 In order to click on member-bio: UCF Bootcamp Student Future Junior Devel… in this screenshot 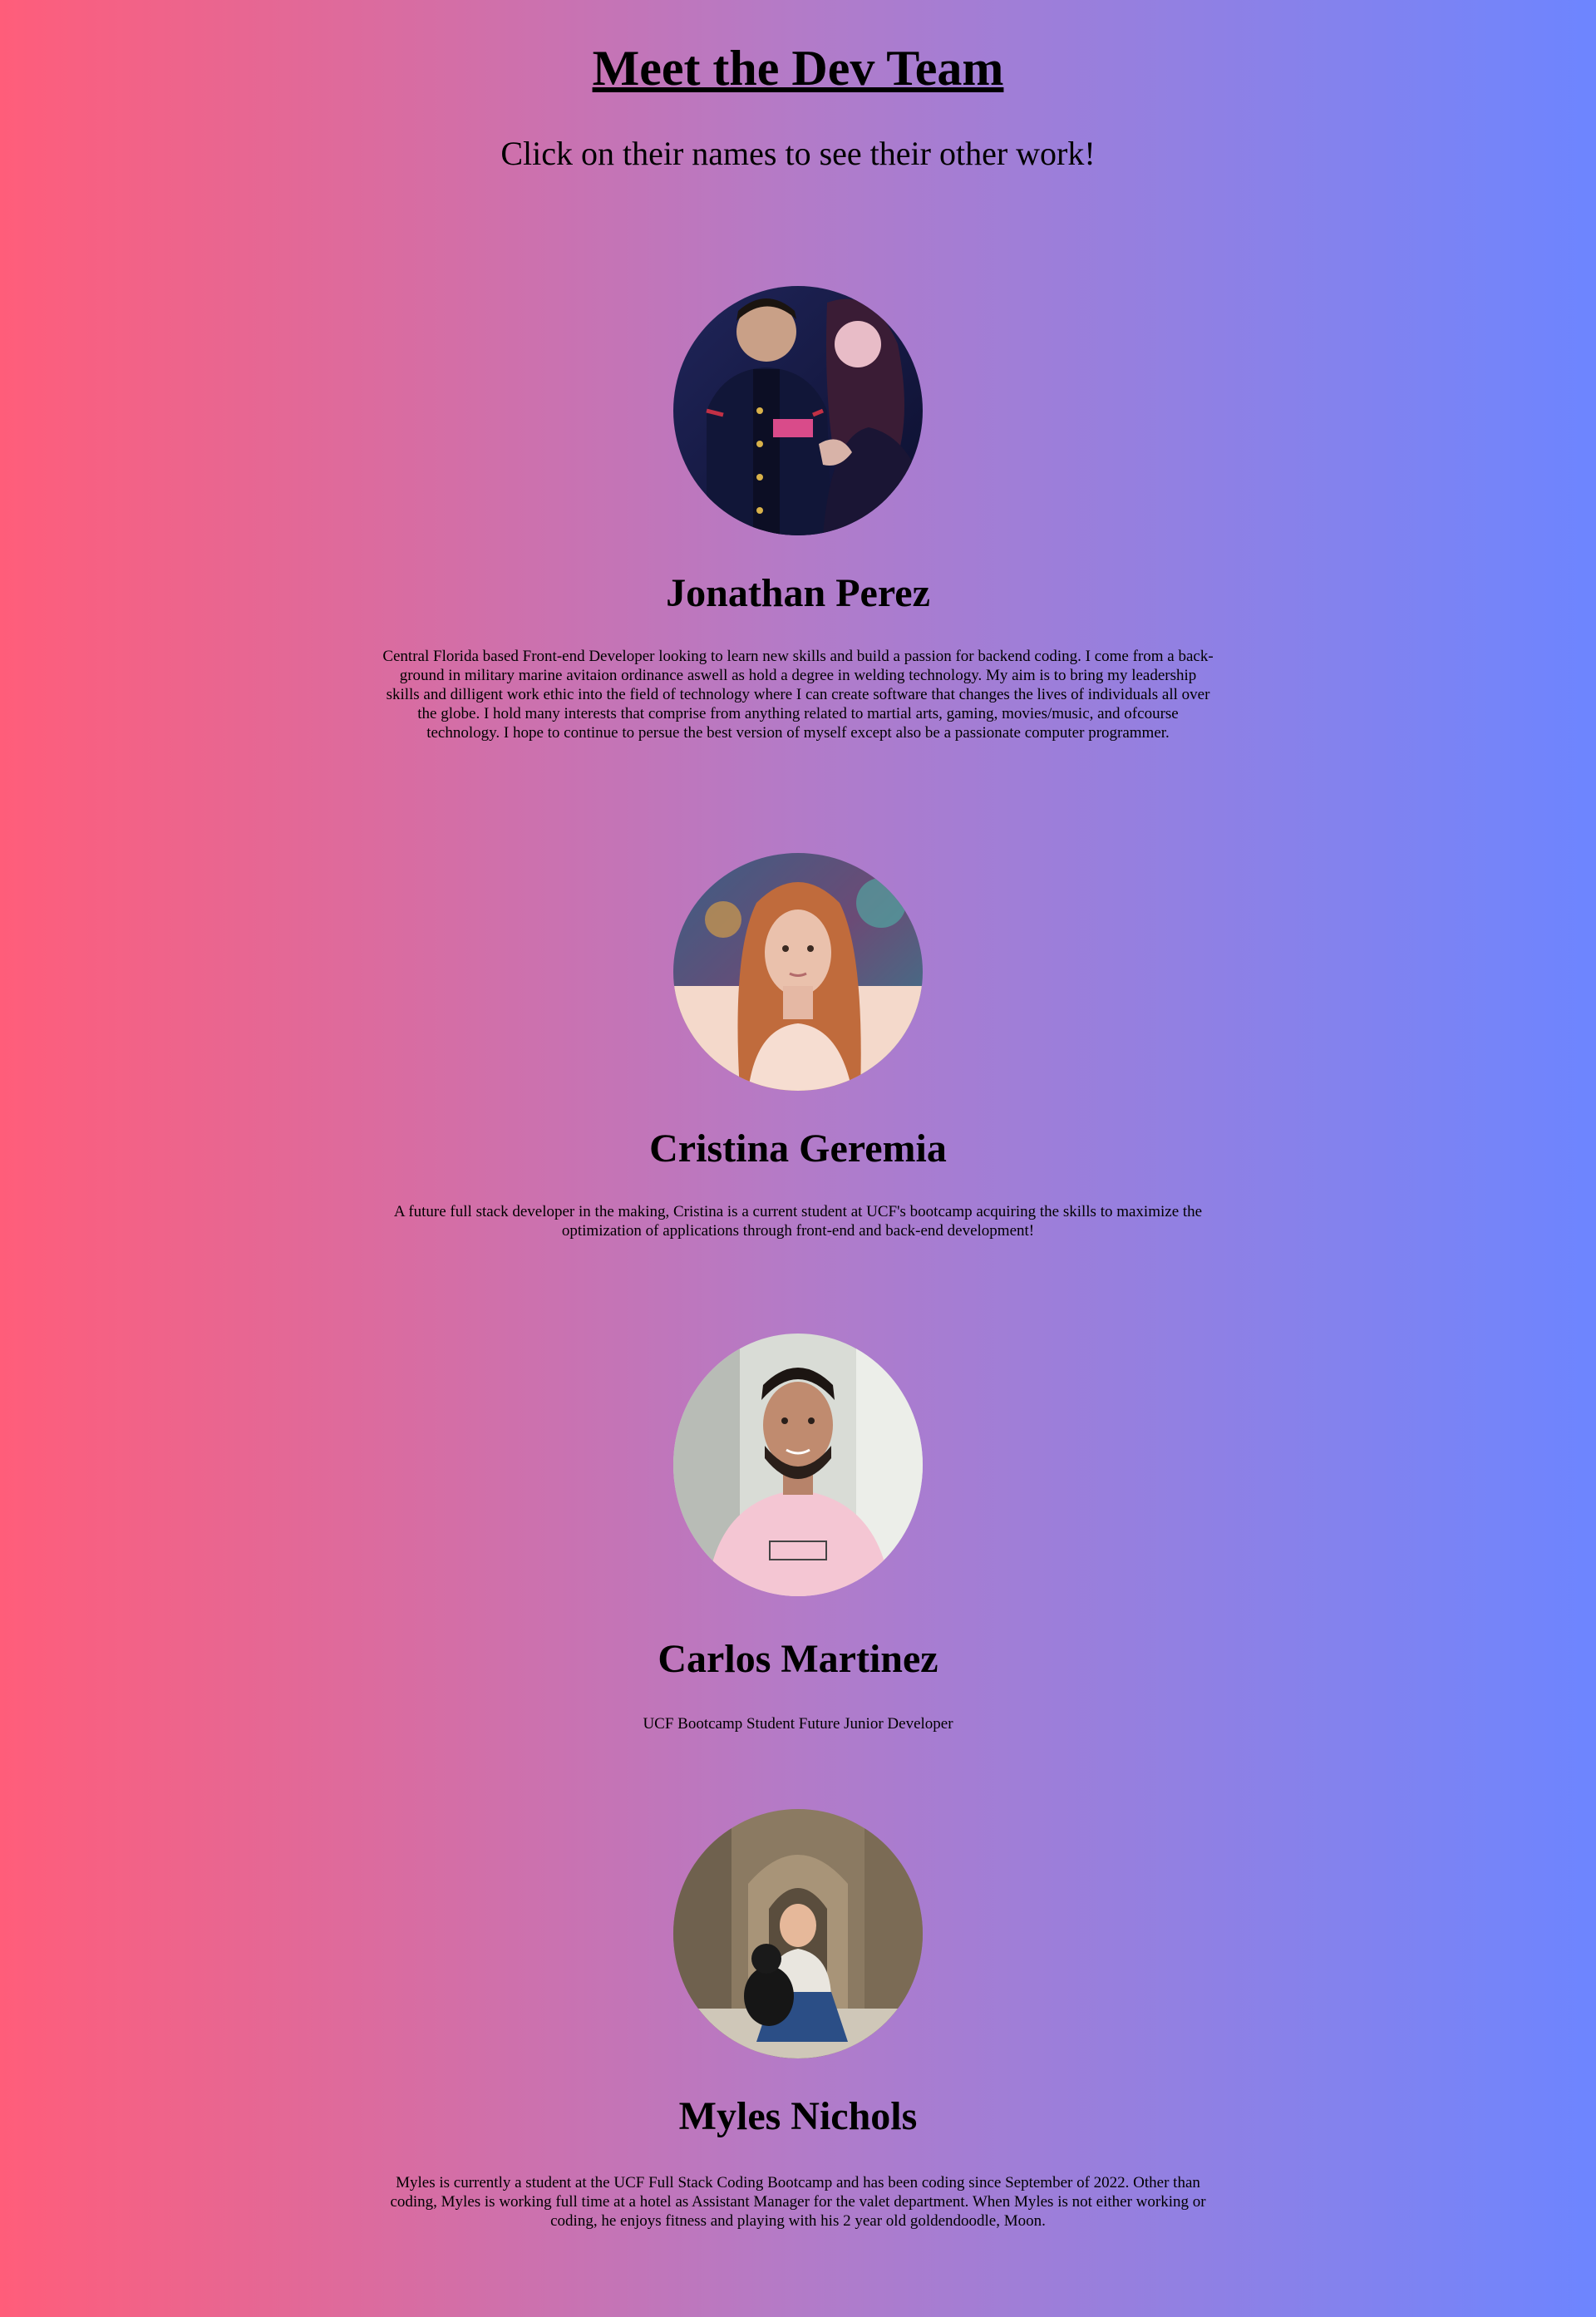, I will do `click(798, 1724)`.